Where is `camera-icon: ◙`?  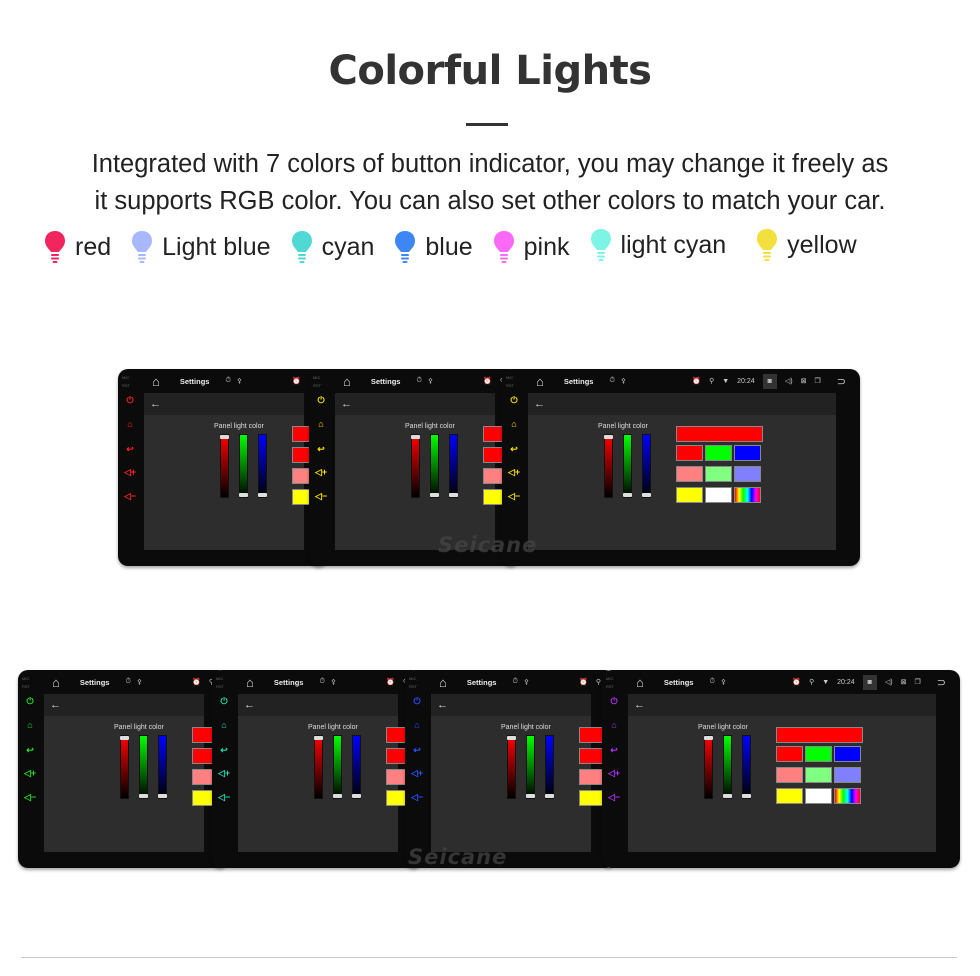 camera-icon: ◙ is located at coordinates (769, 381).